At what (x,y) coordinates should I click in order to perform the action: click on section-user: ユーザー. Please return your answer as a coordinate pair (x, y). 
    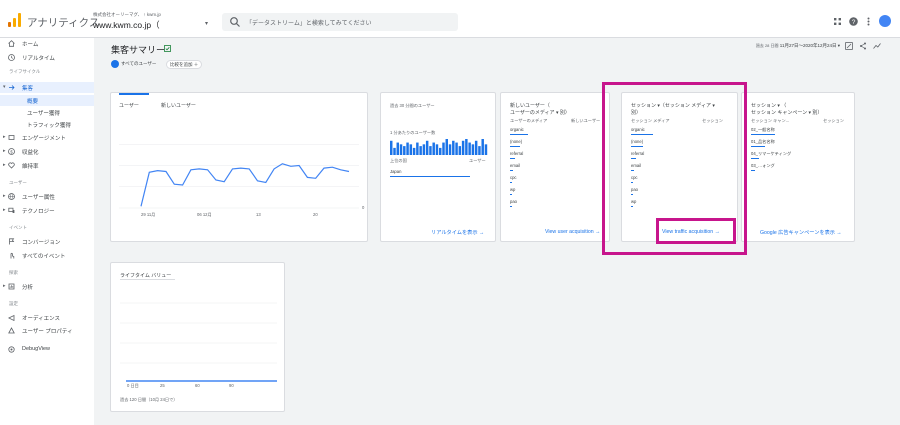
    Looking at the image, I should click on (18, 182).